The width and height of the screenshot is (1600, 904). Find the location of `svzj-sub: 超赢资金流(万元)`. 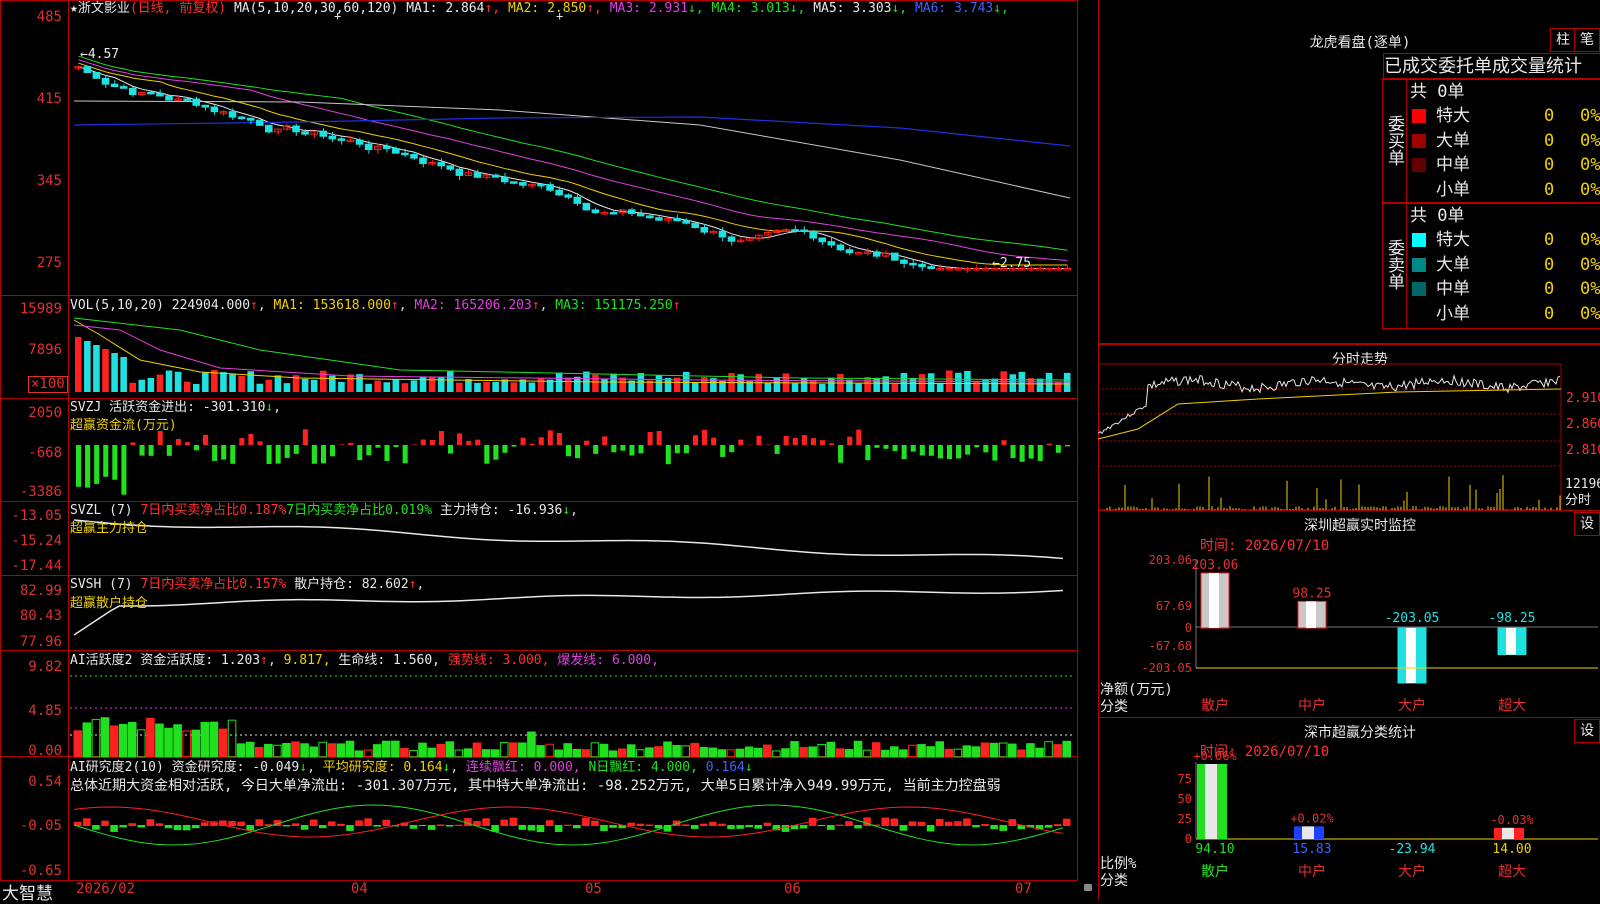

svzj-sub: 超赢资金流(万元) is located at coordinates (123, 425).